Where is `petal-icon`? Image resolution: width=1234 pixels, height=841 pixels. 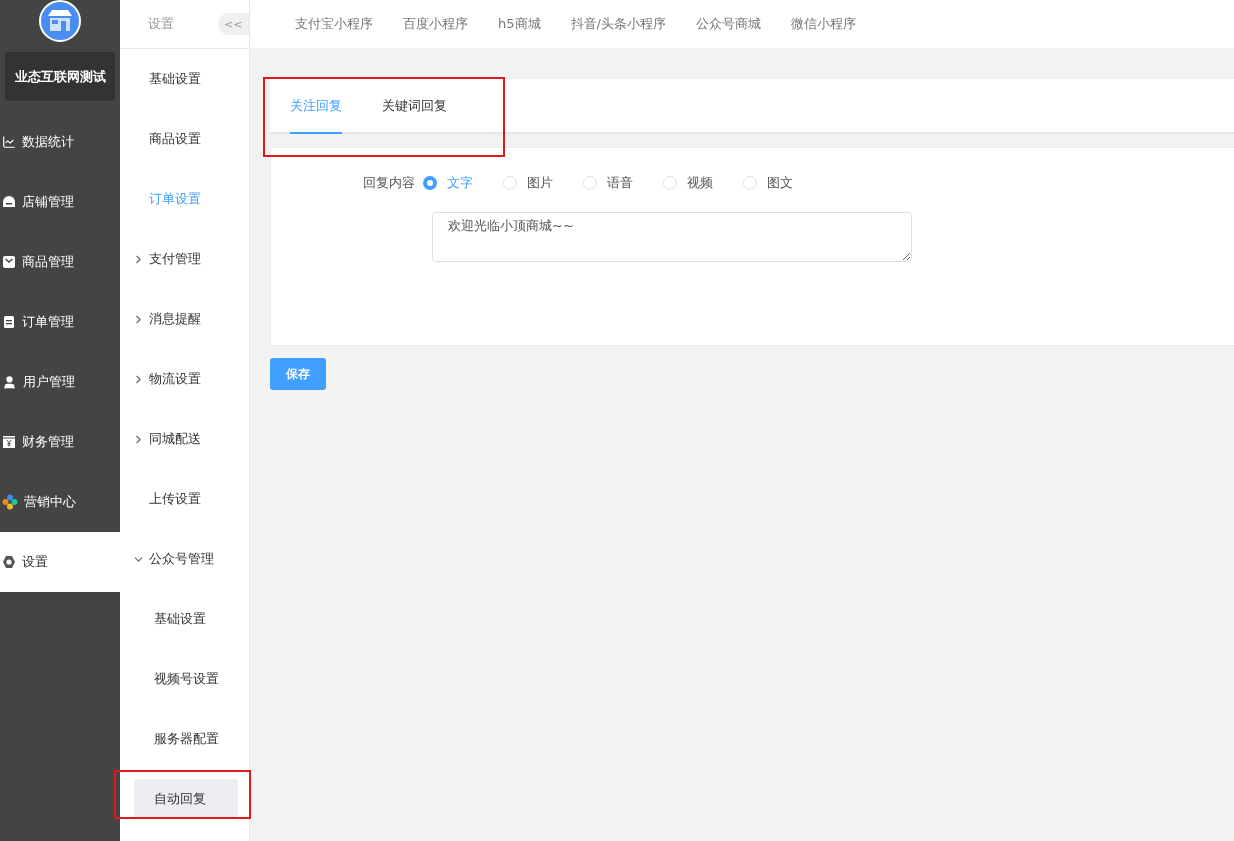
petal-icon is located at coordinates (10, 502).